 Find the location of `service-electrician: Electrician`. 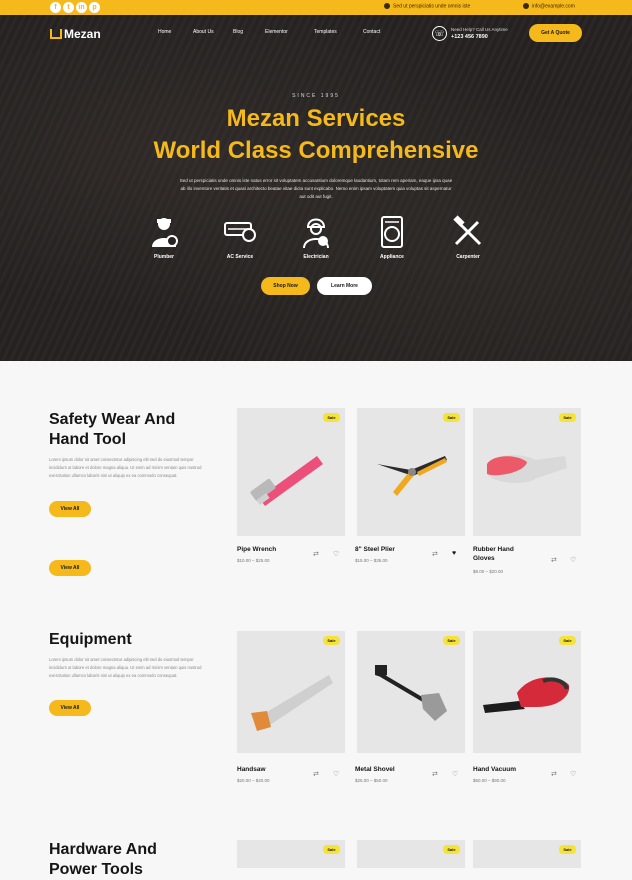

service-electrician: Electrician is located at coordinates (316, 237).